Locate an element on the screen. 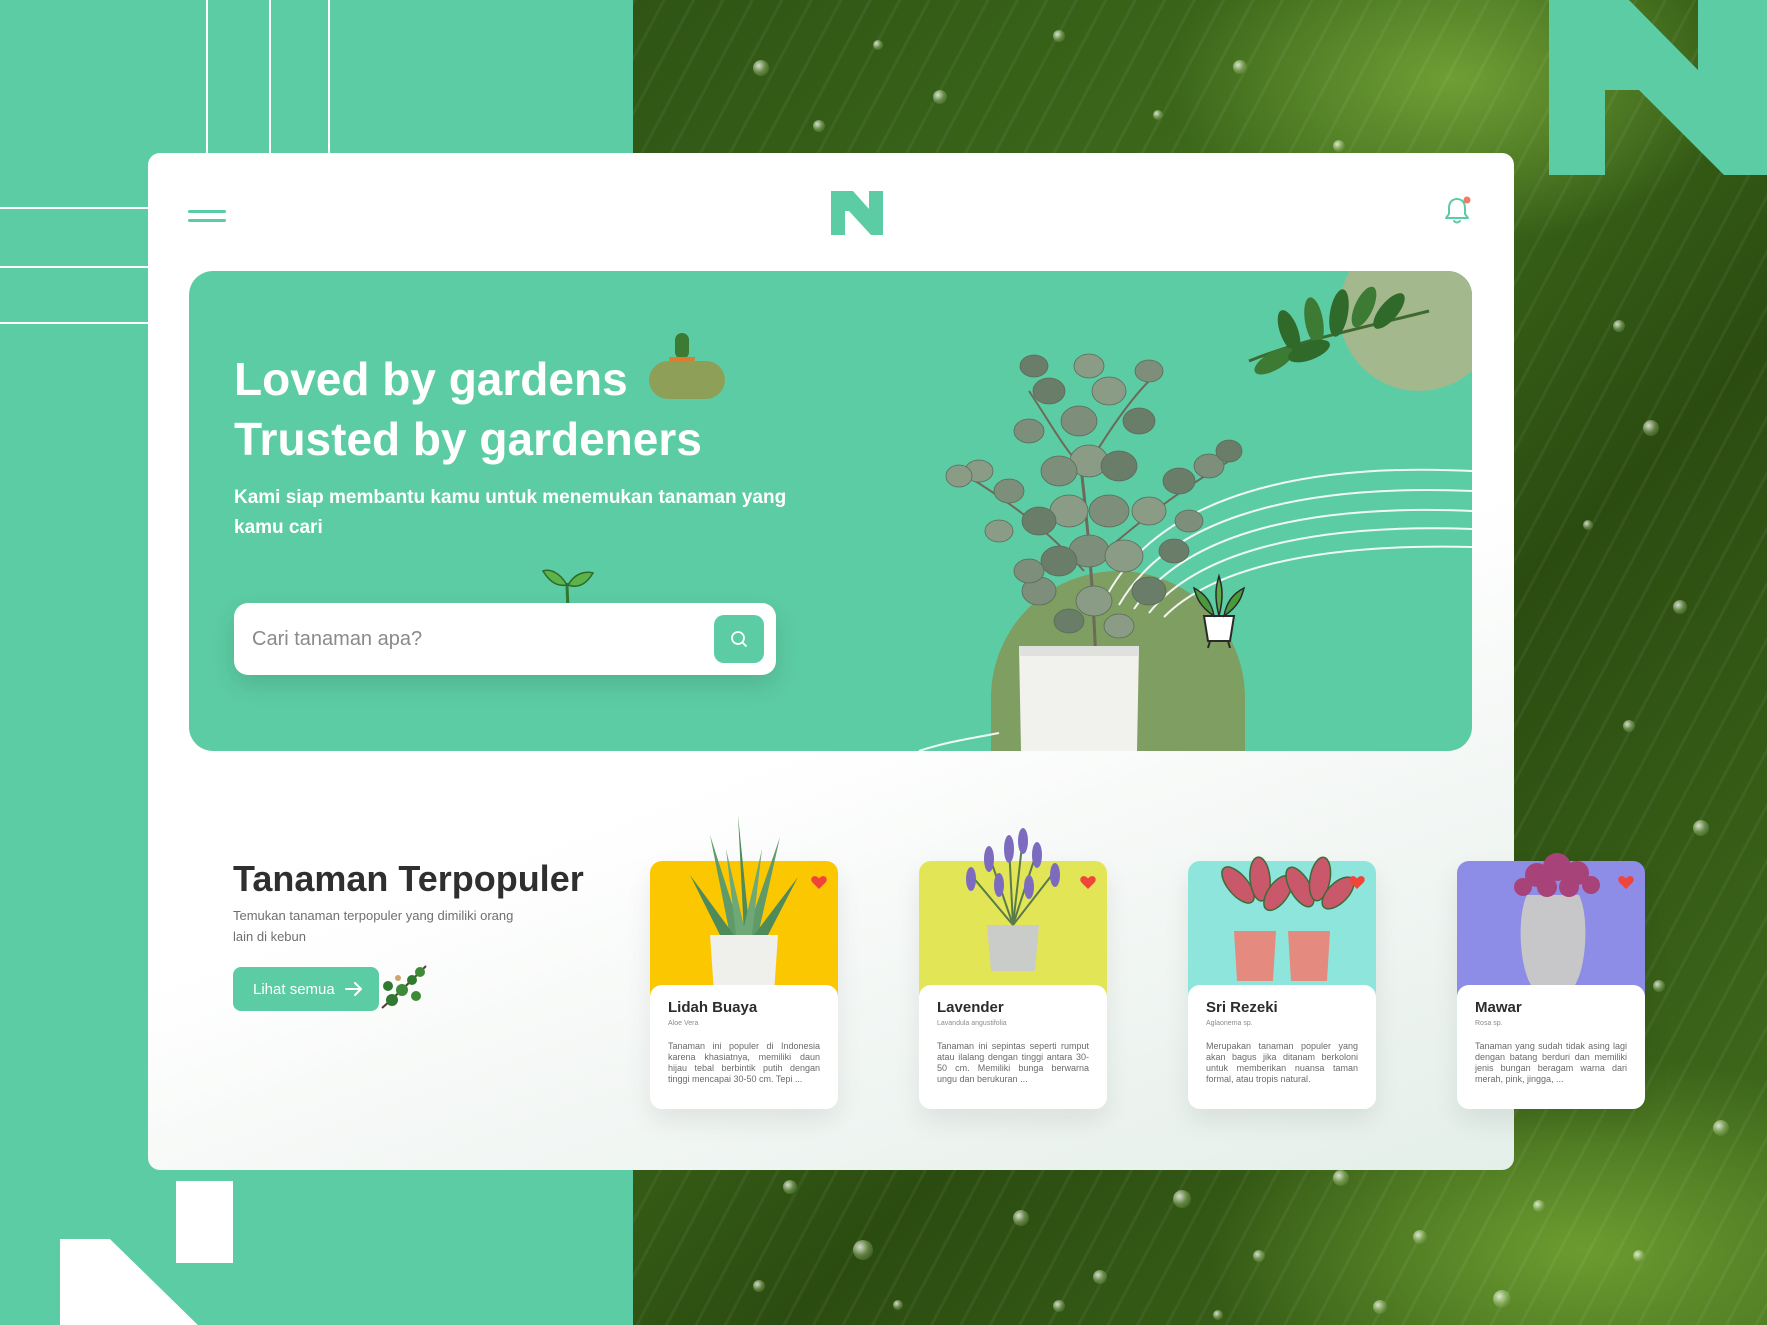 Image resolution: width=1767 pixels, height=1325 pixels. plant-name: Mawar is located at coordinates (1498, 1007).